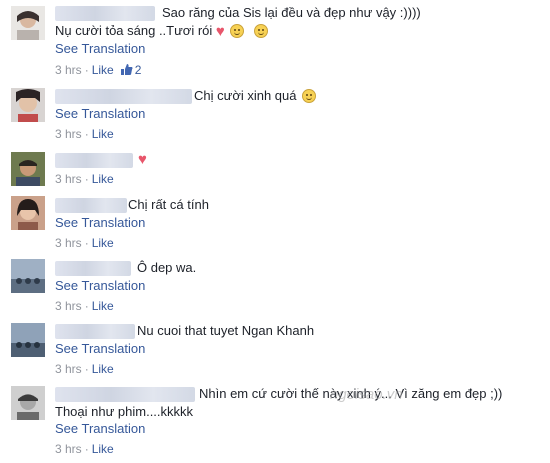  What do you see at coordinates (138, 70) in the screenshot?
I see `like-count: 2` at bounding box center [138, 70].